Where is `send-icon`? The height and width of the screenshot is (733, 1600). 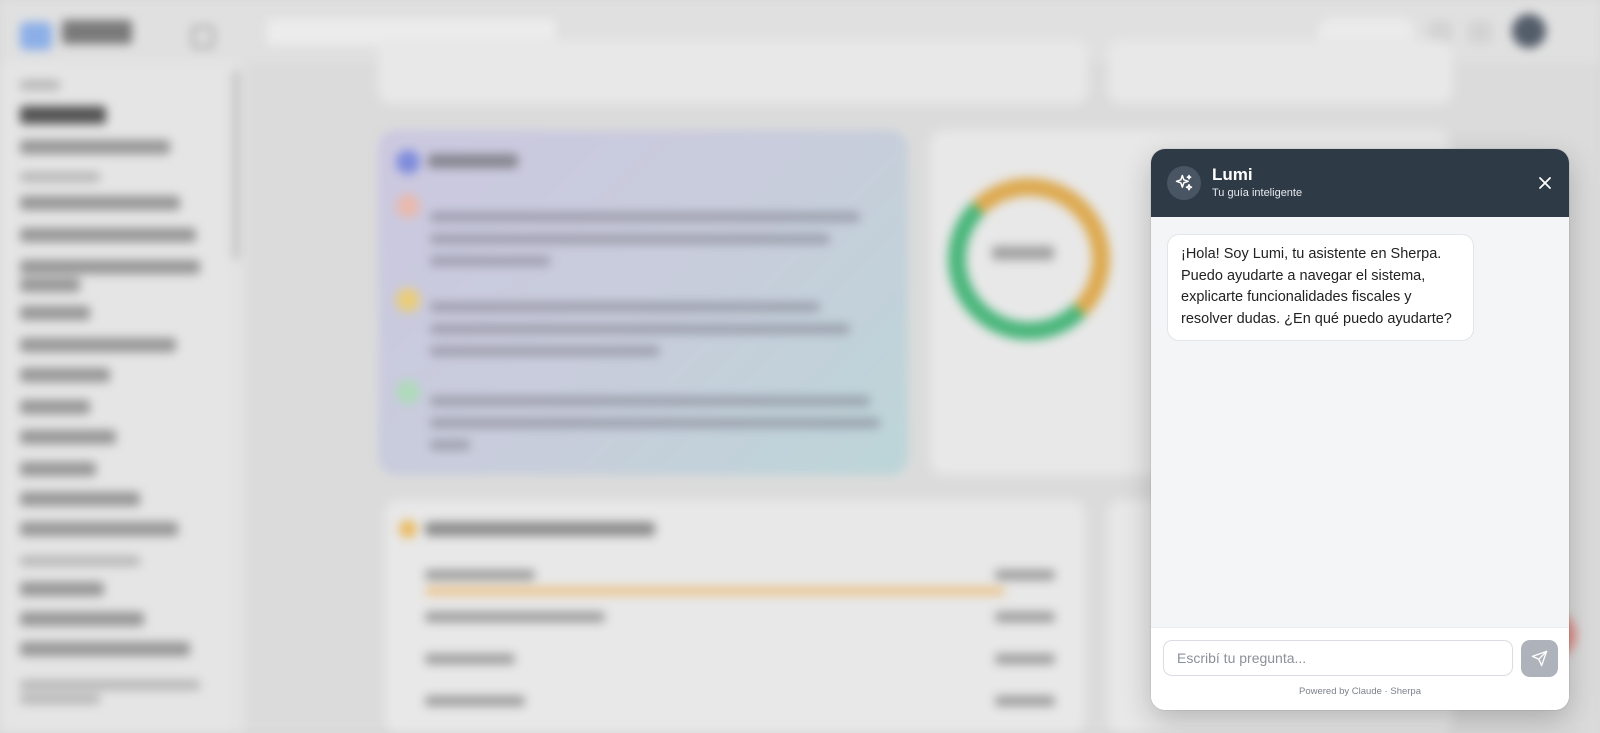 send-icon is located at coordinates (1539, 658).